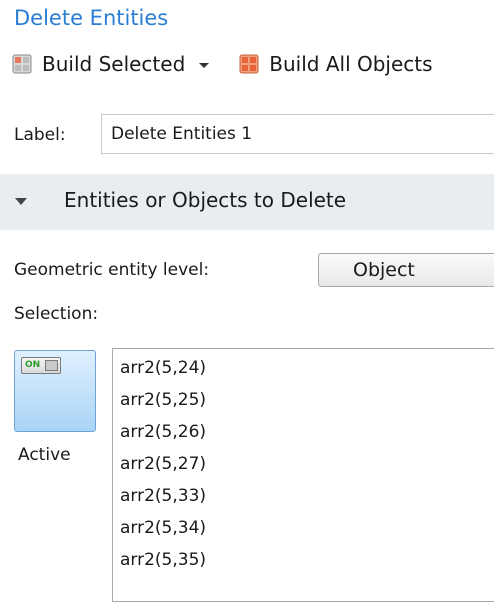 The height and width of the screenshot is (603, 494). I want to click on list-item: arr2(5,26), so click(163, 432).